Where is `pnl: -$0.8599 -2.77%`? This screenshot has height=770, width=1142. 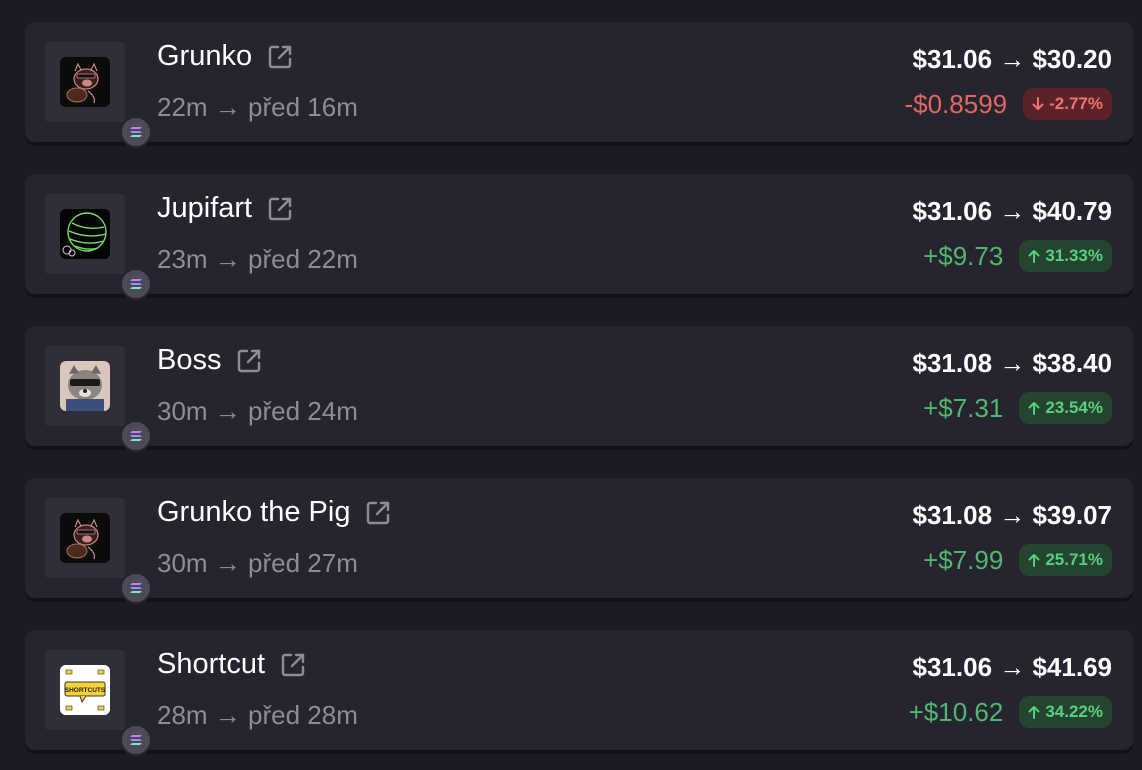 pnl: -$0.8599 -2.77% is located at coordinates (1008, 104).